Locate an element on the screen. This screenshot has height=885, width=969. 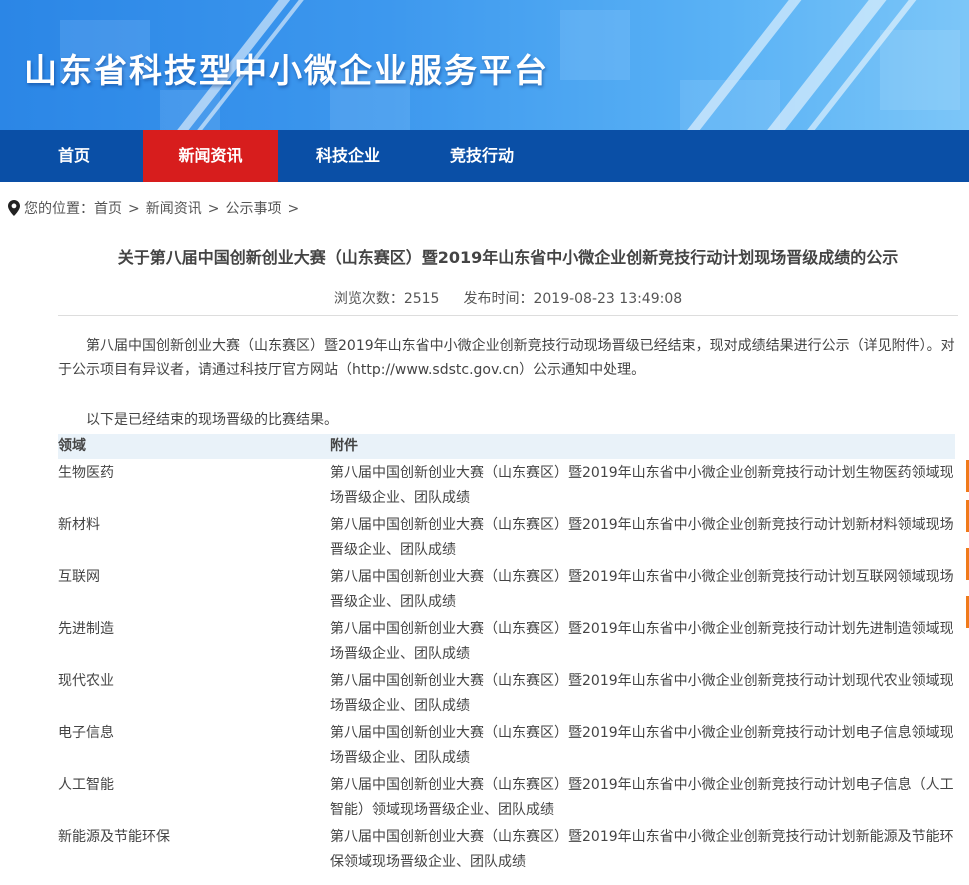
publish-date-label: 发布时间： is located at coordinates (498, 299).